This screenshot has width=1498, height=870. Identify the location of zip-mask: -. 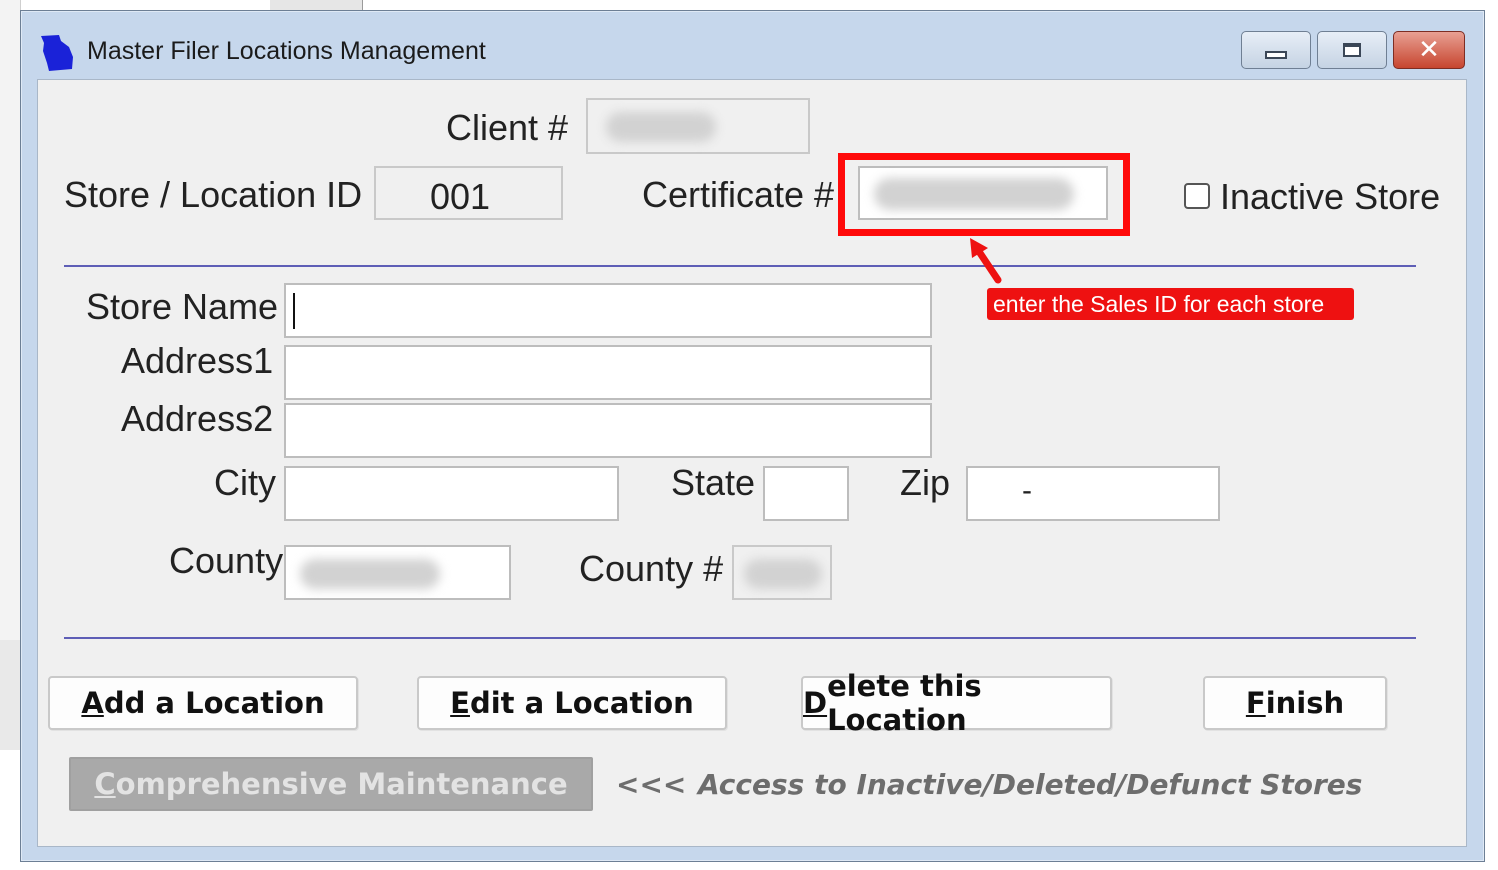
(1027, 490).